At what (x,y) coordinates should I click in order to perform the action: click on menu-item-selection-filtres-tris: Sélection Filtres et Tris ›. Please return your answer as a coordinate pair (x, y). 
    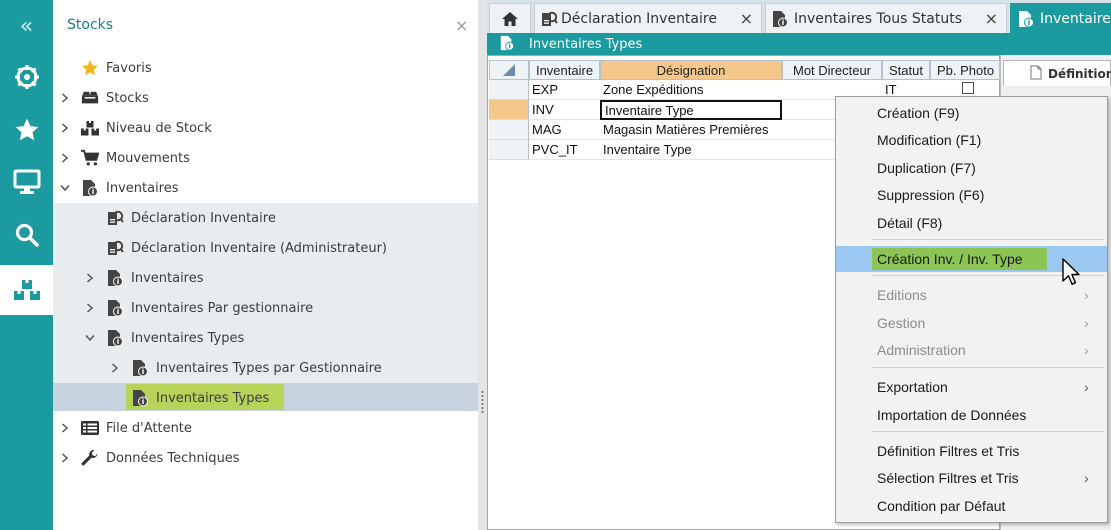
    Looking at the image, I should click on (971, 478).